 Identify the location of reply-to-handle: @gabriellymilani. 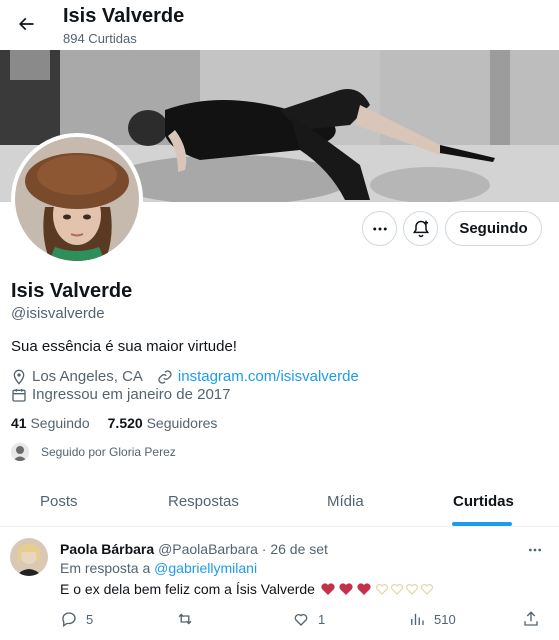
(205, 568).